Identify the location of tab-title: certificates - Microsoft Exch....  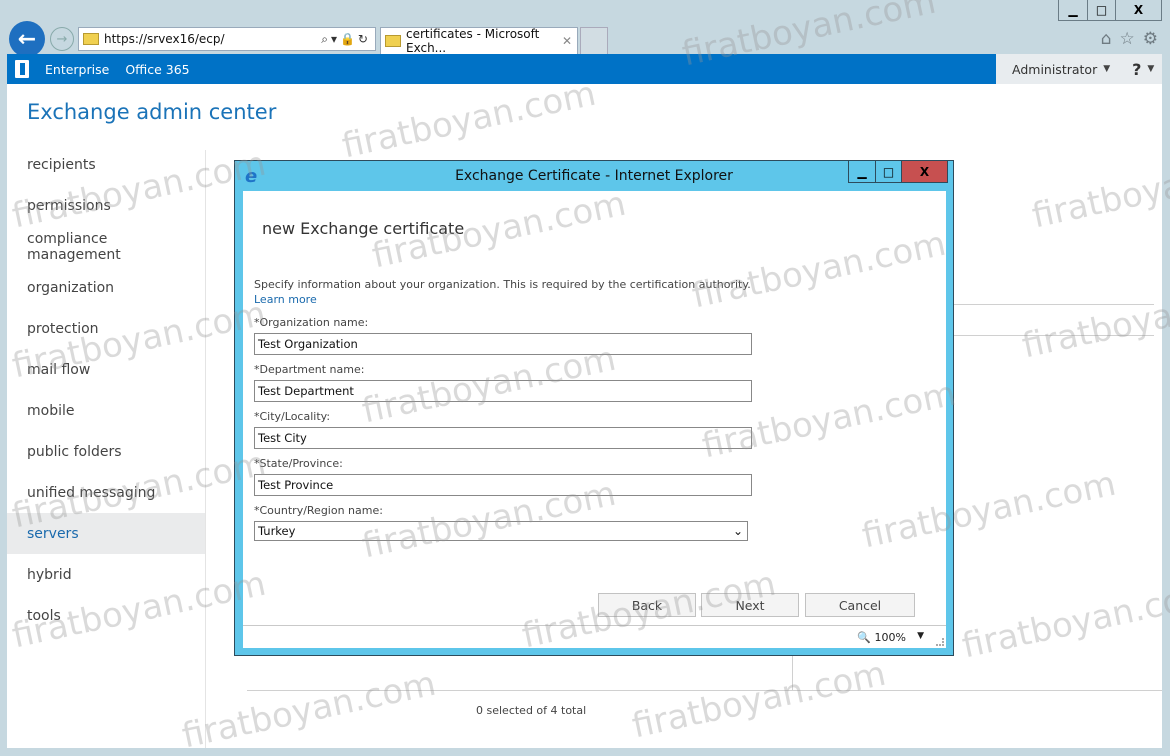
(473, 41).